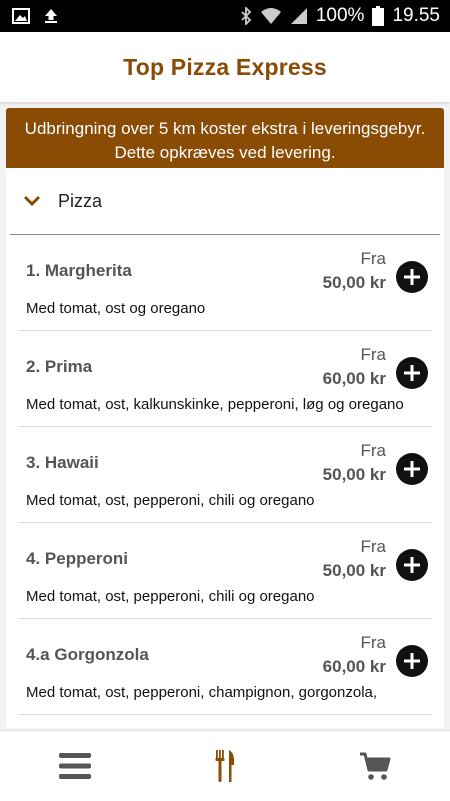 The image size is (450, 801). Describe the element at coordinates (62, 462) in the screenshot. I see `item-name: 3. Hawaii` at that location.